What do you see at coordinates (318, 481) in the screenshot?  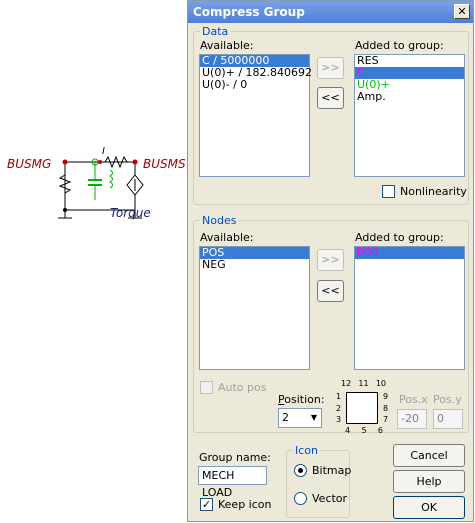 I see `icon-group: Icon` at bounding box center [318, 481].